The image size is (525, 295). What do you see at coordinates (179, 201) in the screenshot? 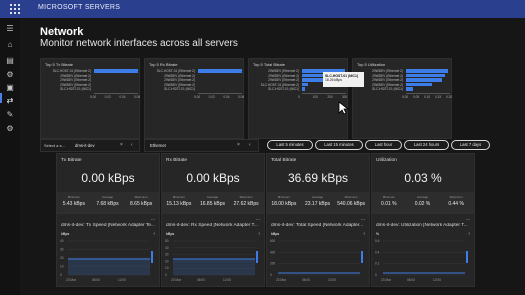
I see `stat-min: Minimum 15.13 kBps` at bounding box center [179, 201].